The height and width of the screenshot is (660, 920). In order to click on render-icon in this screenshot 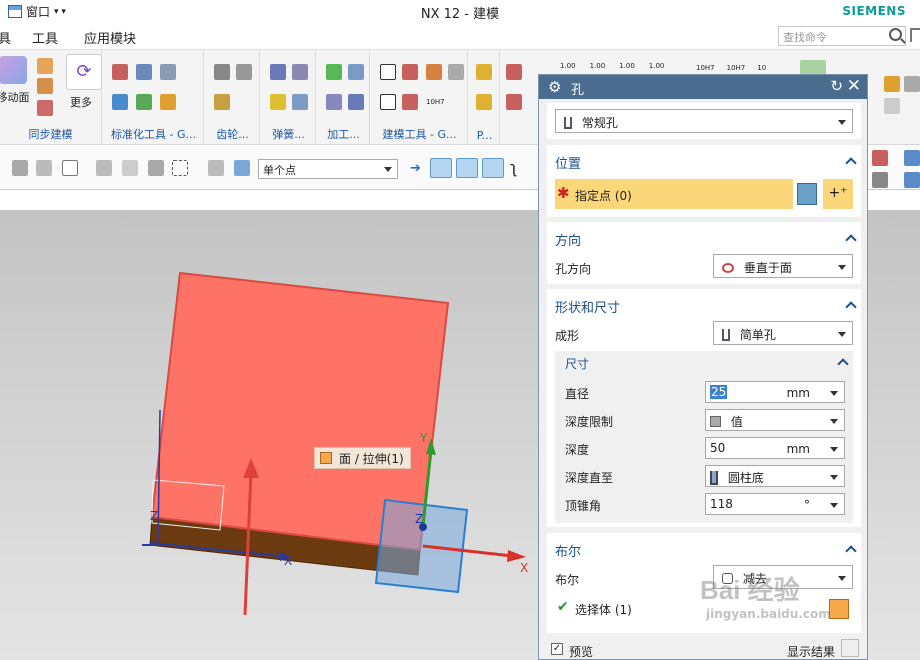, I will do `click(880, 158)`.